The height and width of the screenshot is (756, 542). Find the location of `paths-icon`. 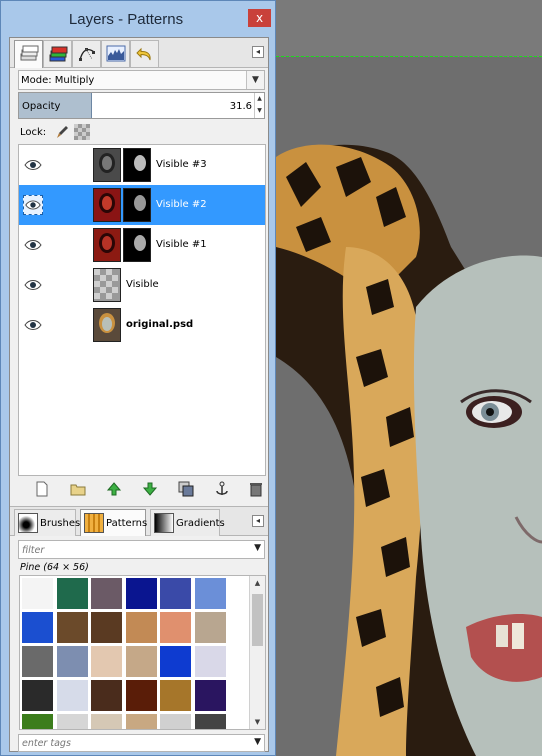

paths-icon is located at coordinates (87, 54).